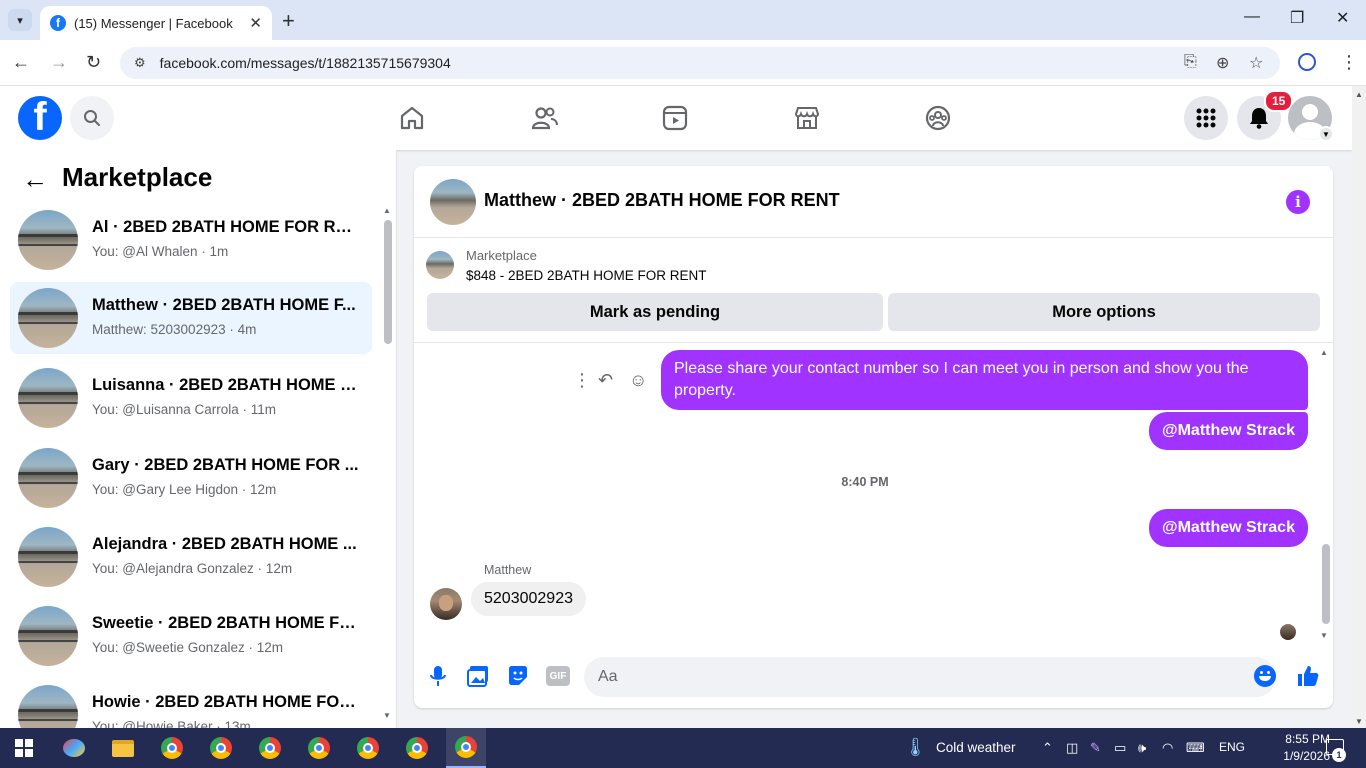  Describe the element at coordinates (1222, 63) in the screenshot. I see `zoom-icon: ⊕` at that location.